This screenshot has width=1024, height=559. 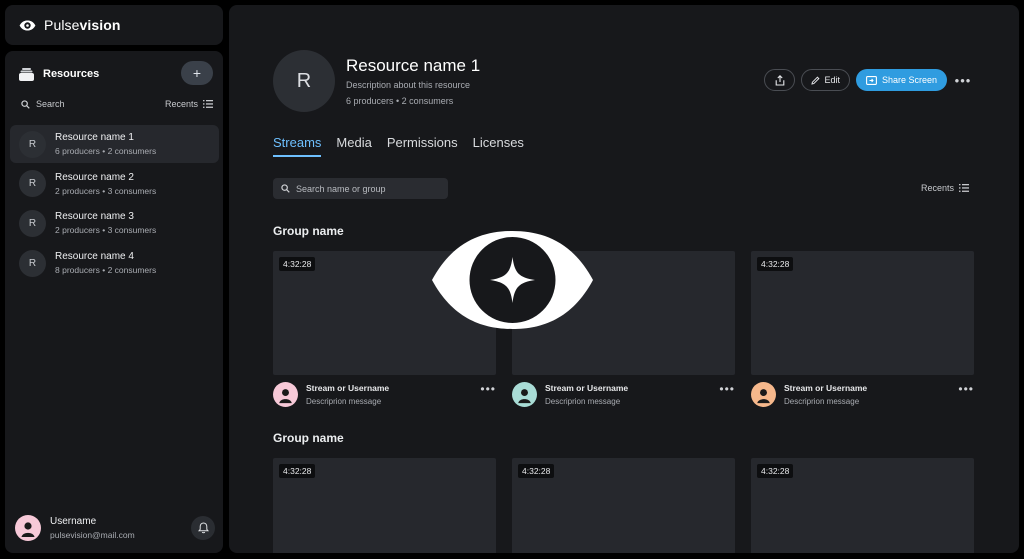 I want to click on screen-share-icon, so click(x=871, y=80).